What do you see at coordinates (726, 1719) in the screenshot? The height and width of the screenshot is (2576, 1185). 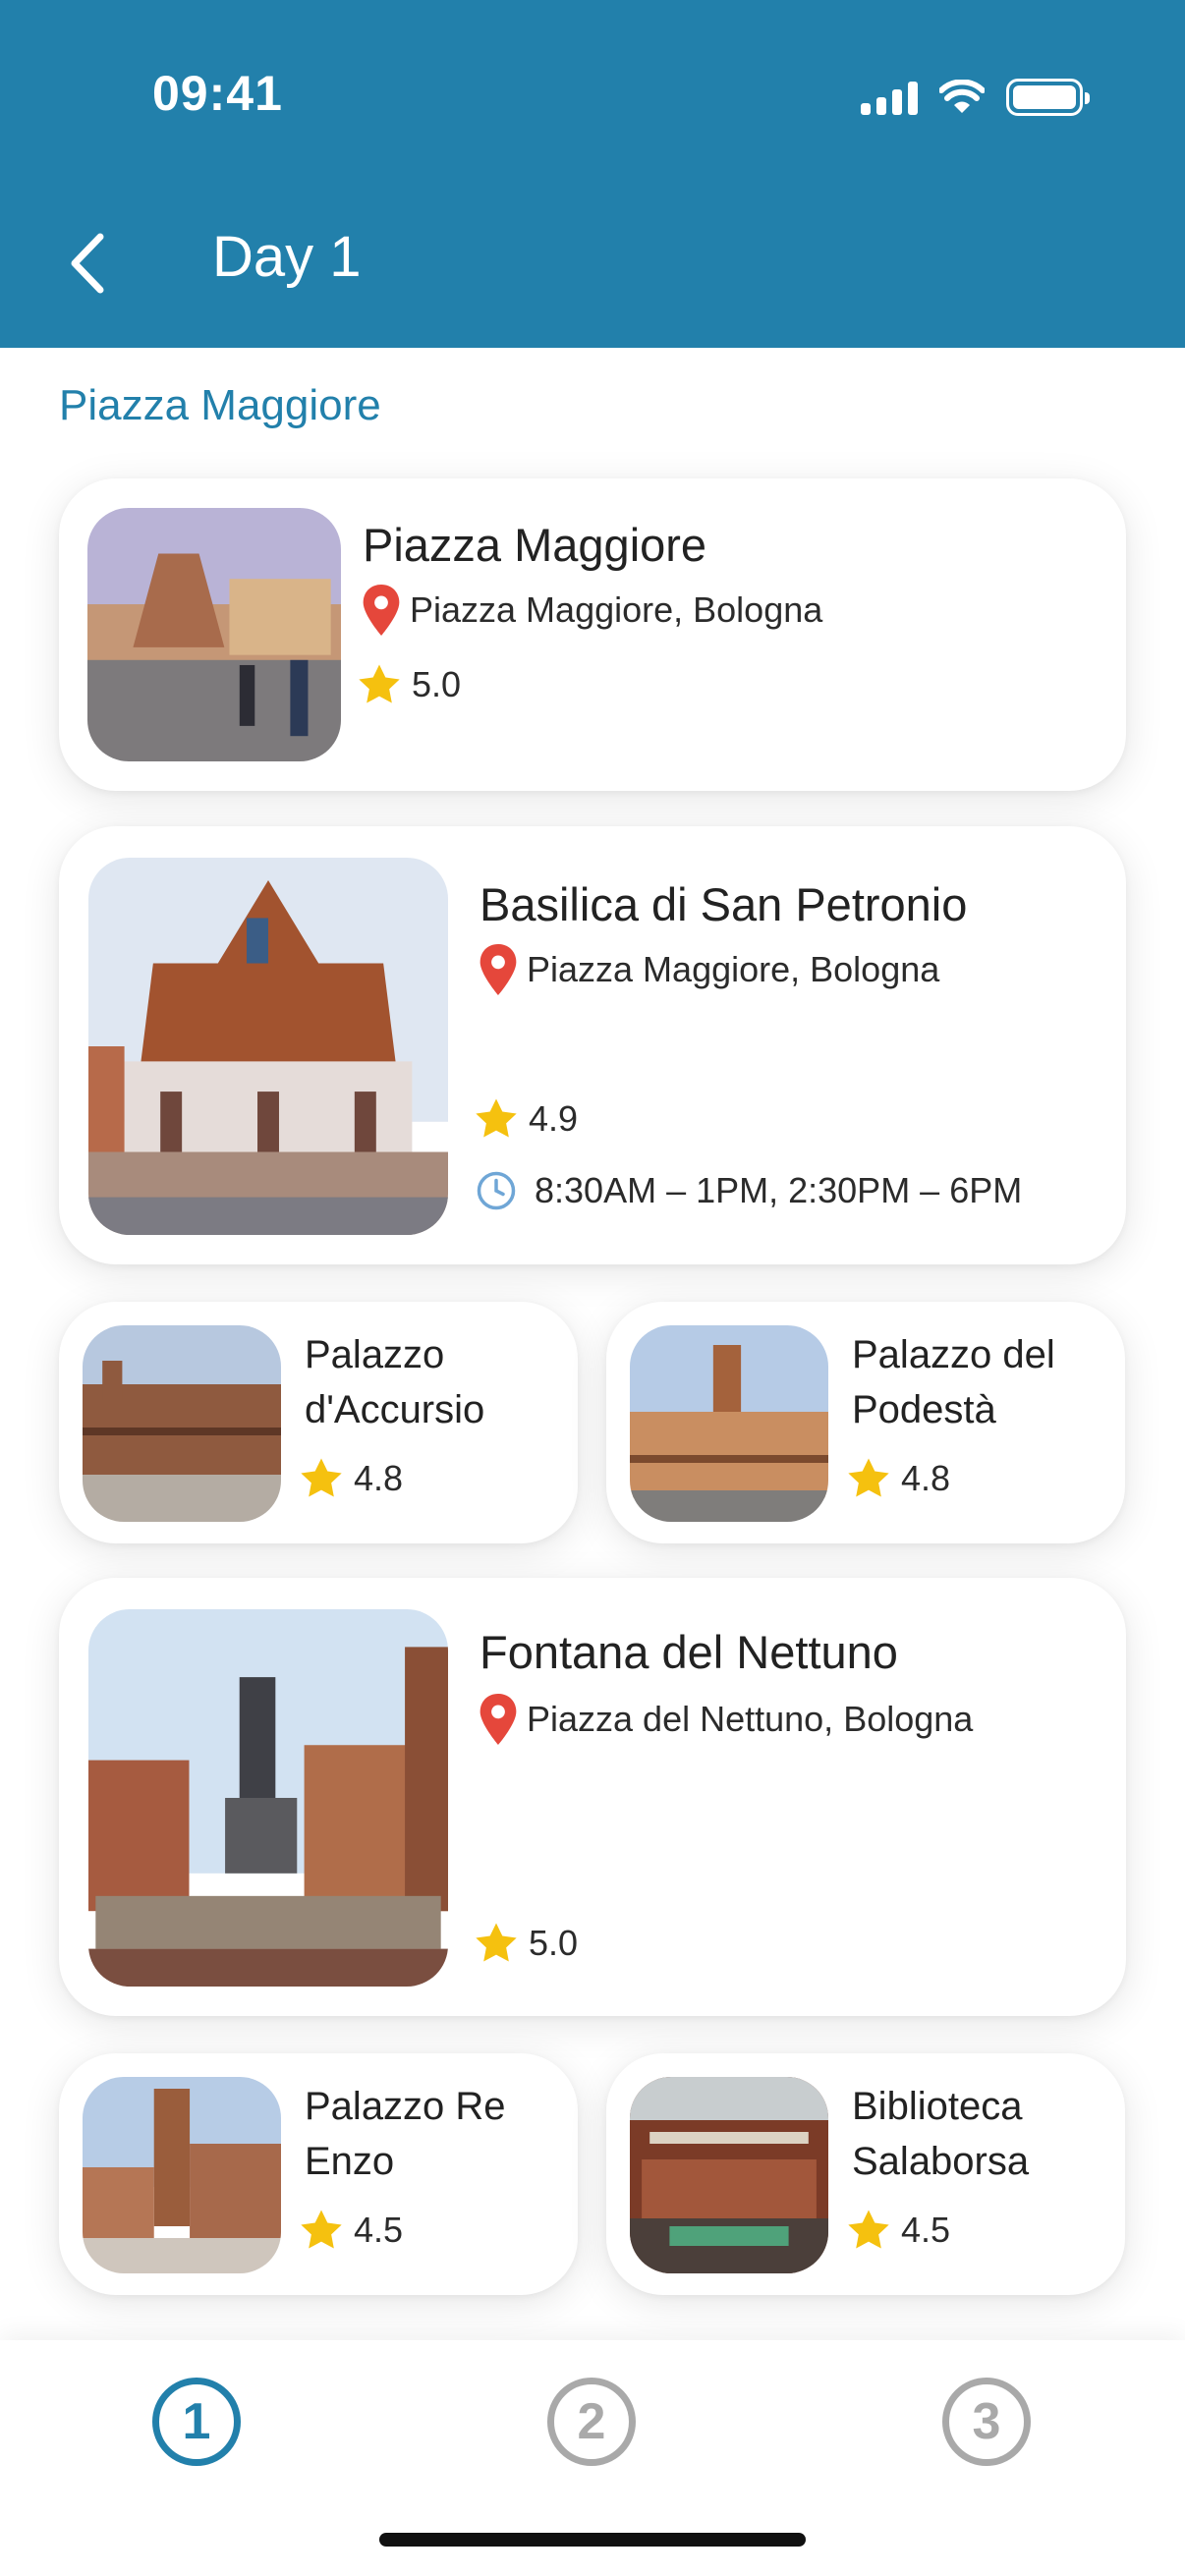 I see `place-address: Piazza del Nettuno, Bologna` at bounding box center [726, 1719].